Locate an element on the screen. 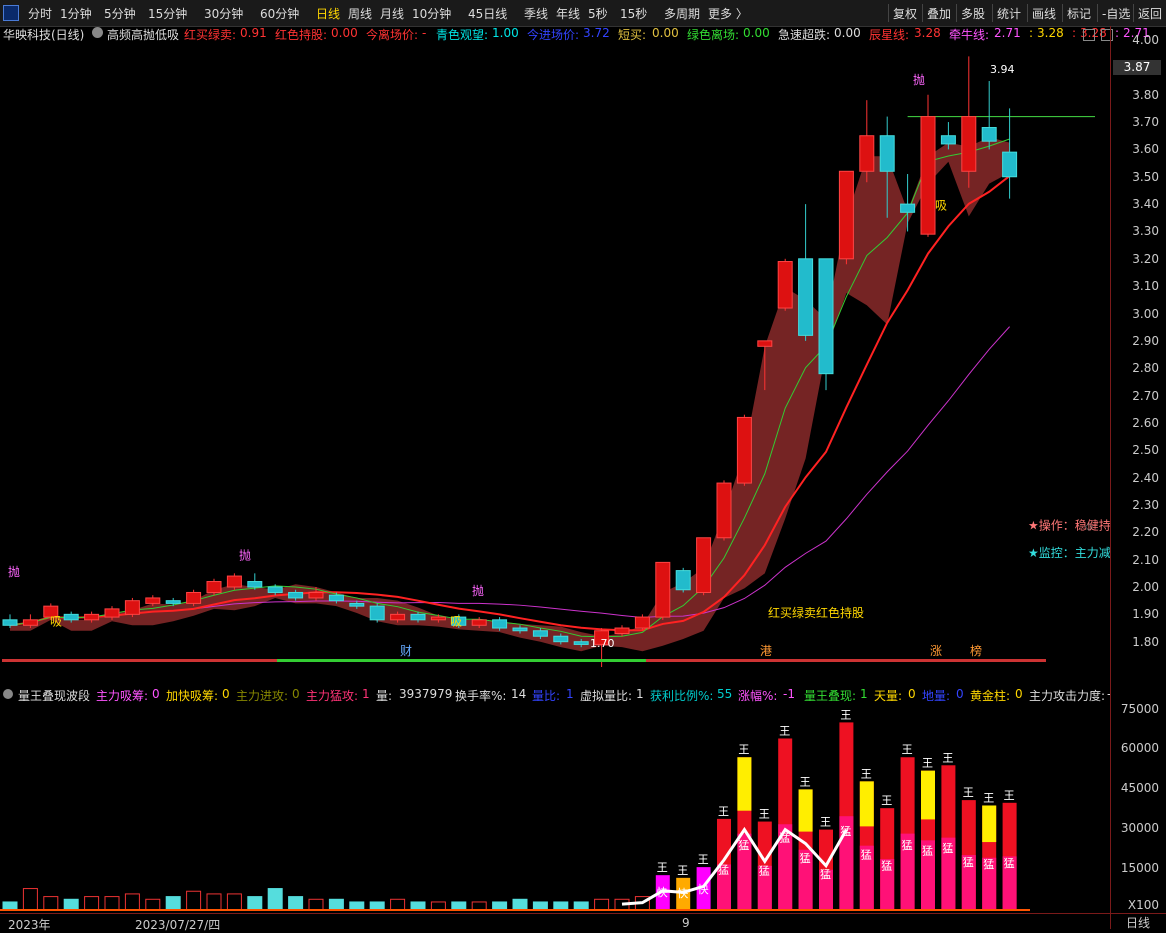  toolbar-button-7: 返回 is located at coordinates (1150, 13).